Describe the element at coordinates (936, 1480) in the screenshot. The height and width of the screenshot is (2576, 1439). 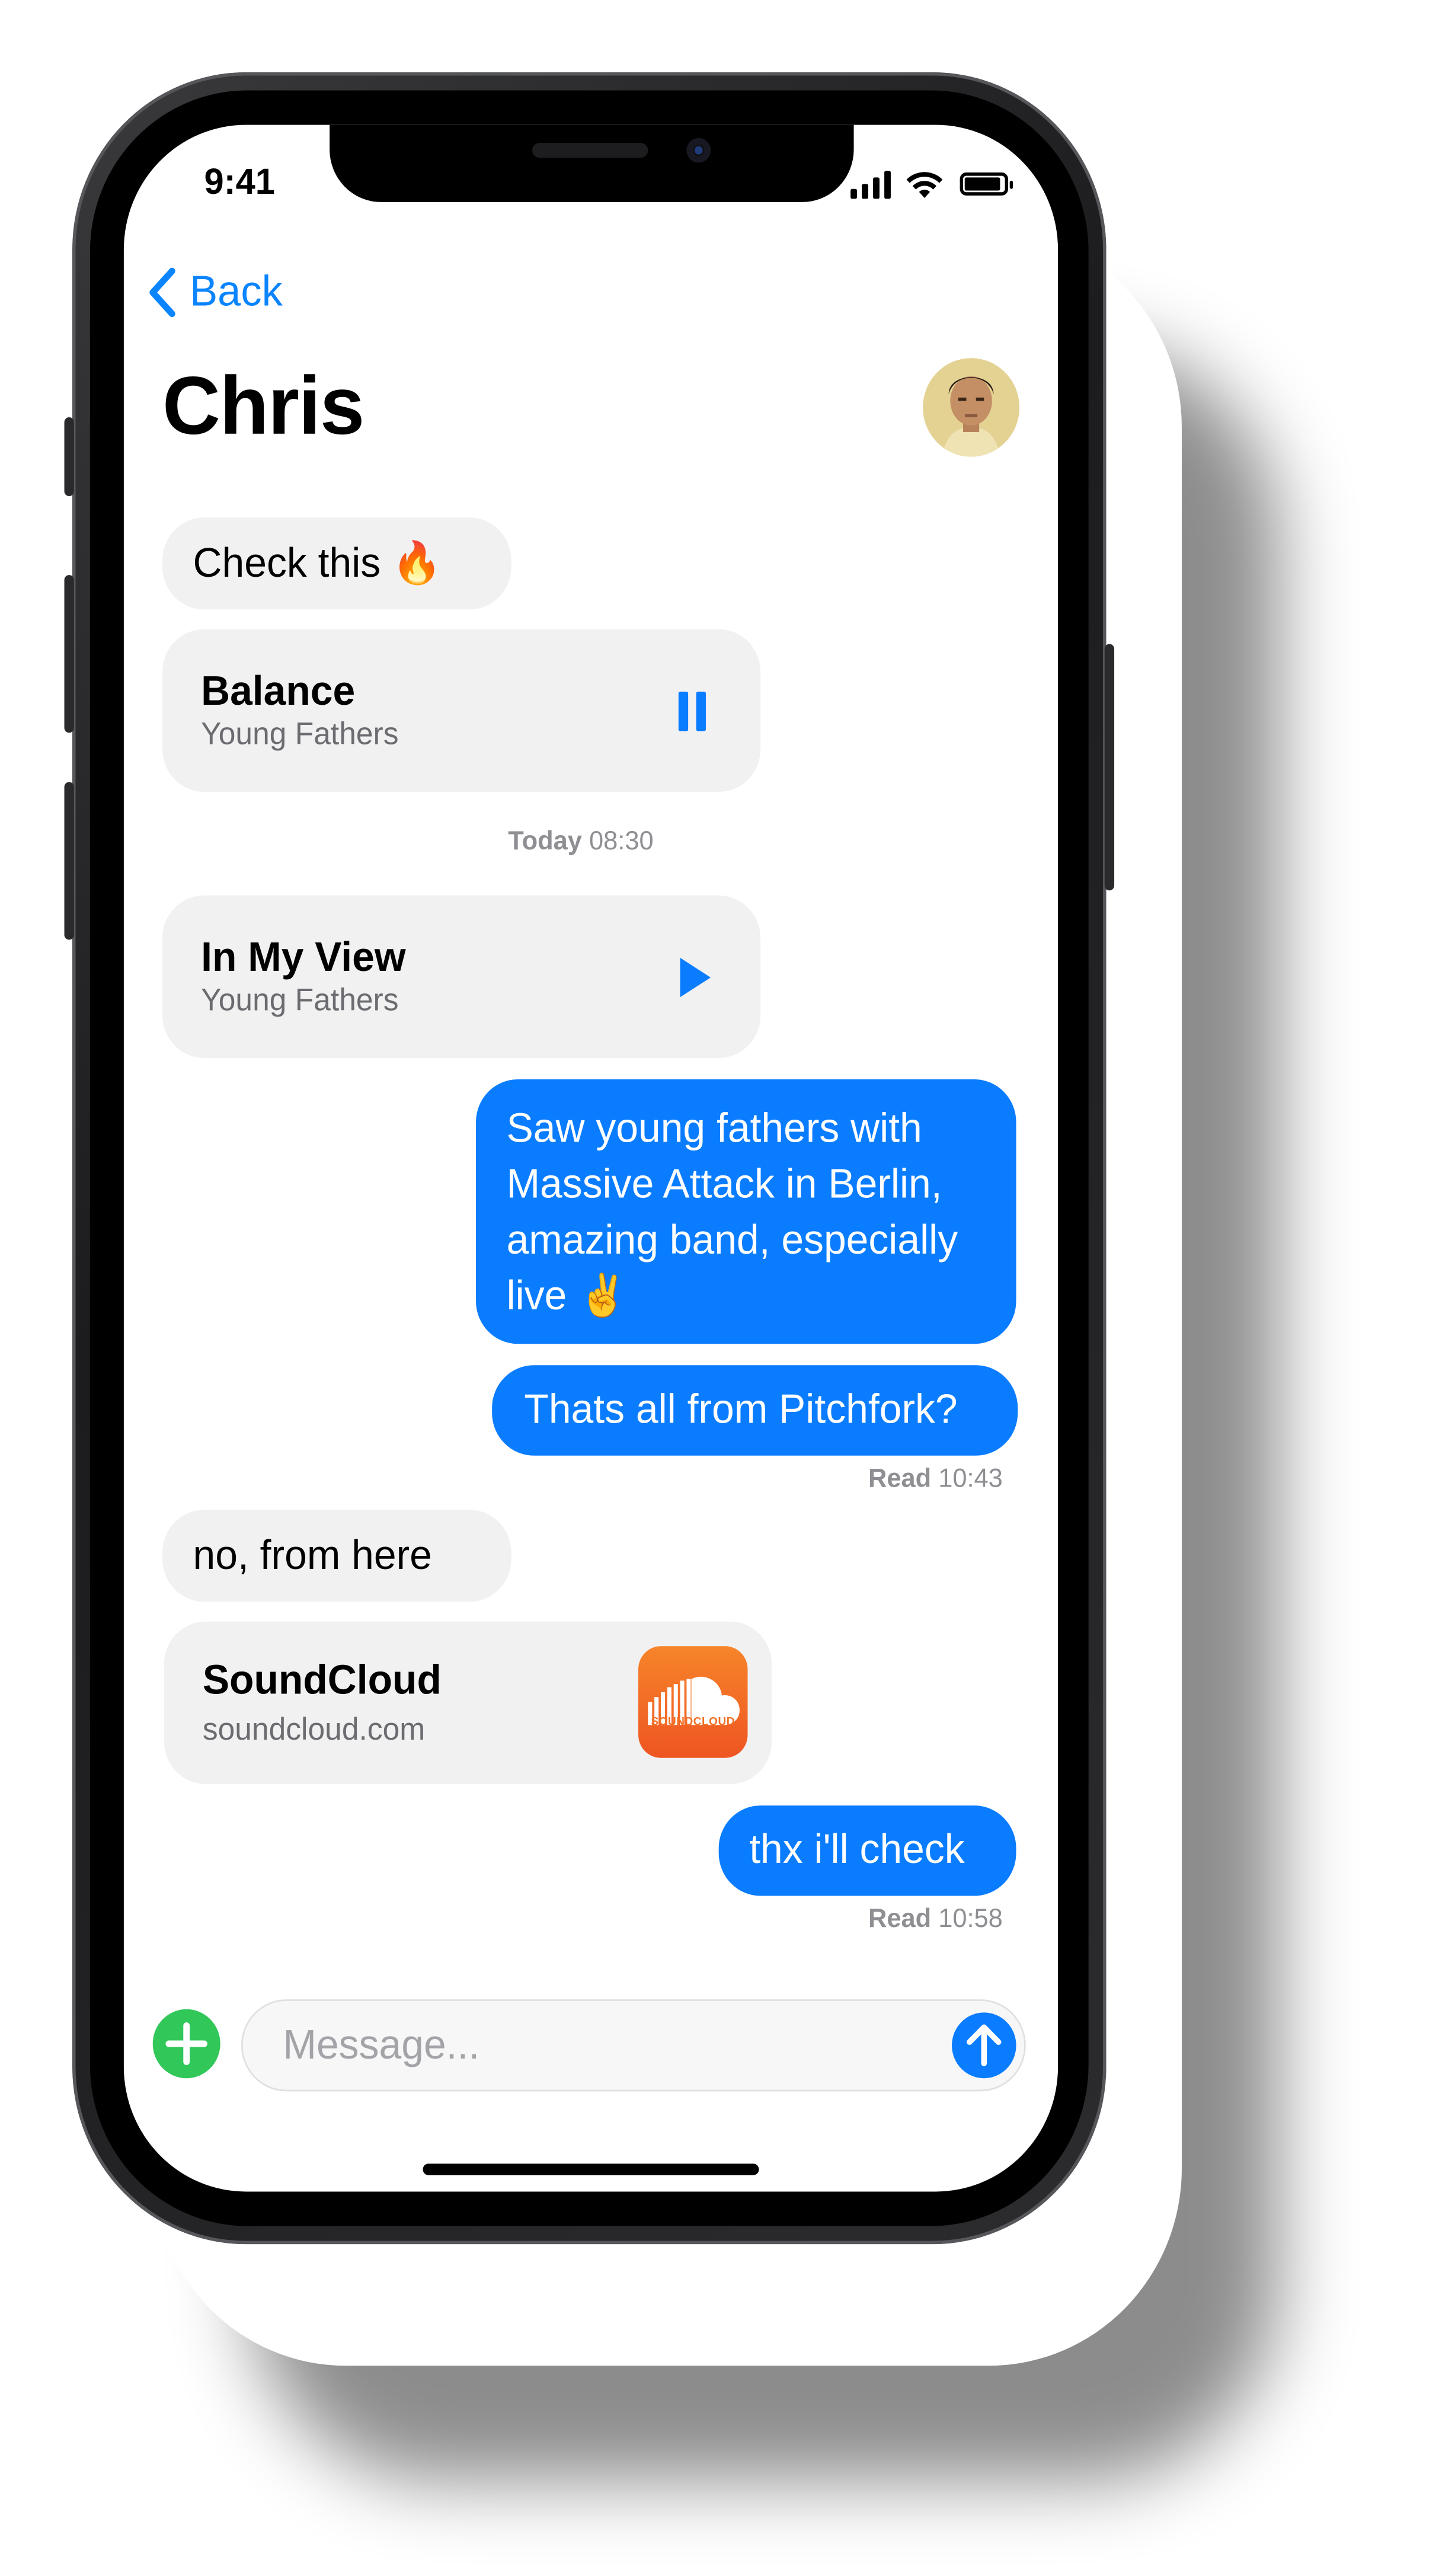
I see `read-receipt: Read 10:43` at that location.